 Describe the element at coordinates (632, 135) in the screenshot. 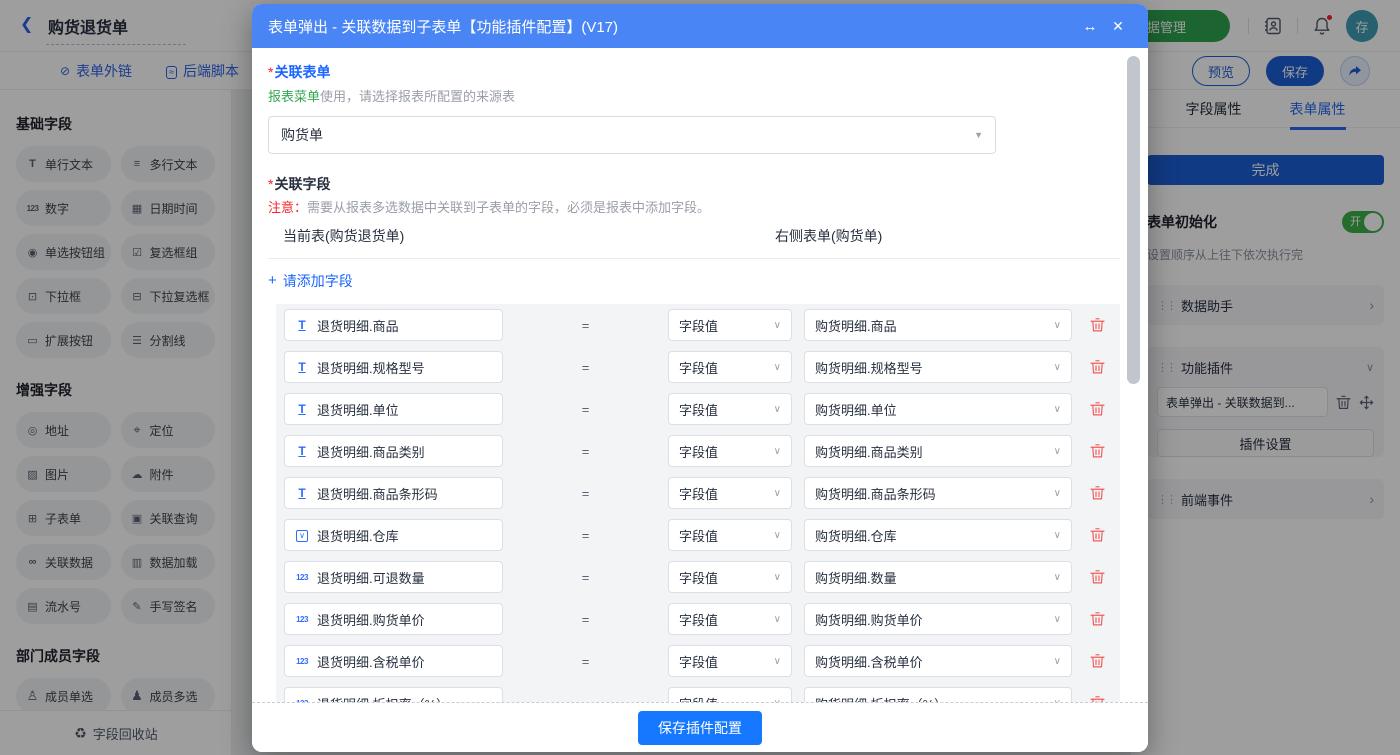

I see `source-form-select: 购货单` at that location.